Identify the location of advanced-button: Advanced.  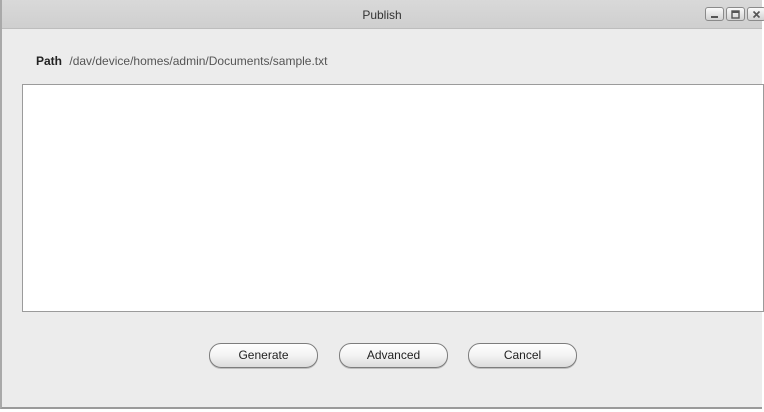
(393, 355).